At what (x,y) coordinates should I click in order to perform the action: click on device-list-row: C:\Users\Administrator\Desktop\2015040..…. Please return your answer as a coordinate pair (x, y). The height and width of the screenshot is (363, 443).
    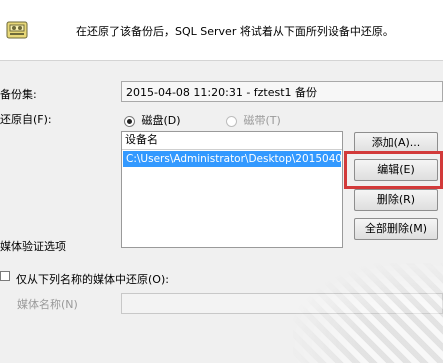
    Looking at the image, I should click on (232, 159).